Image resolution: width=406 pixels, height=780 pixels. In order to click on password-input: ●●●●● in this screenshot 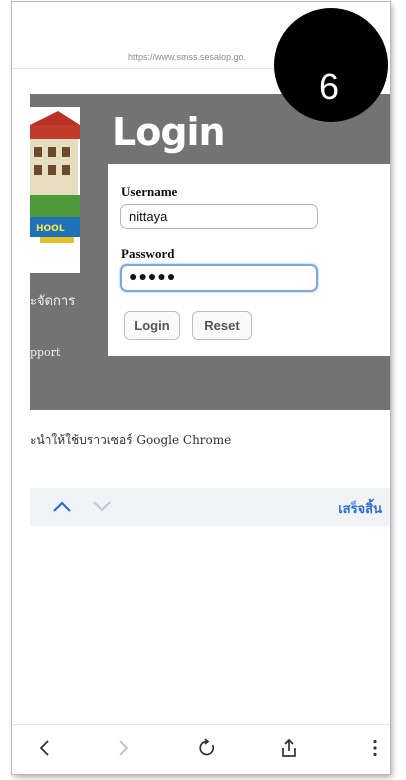, I will do `click(219, 278)`.